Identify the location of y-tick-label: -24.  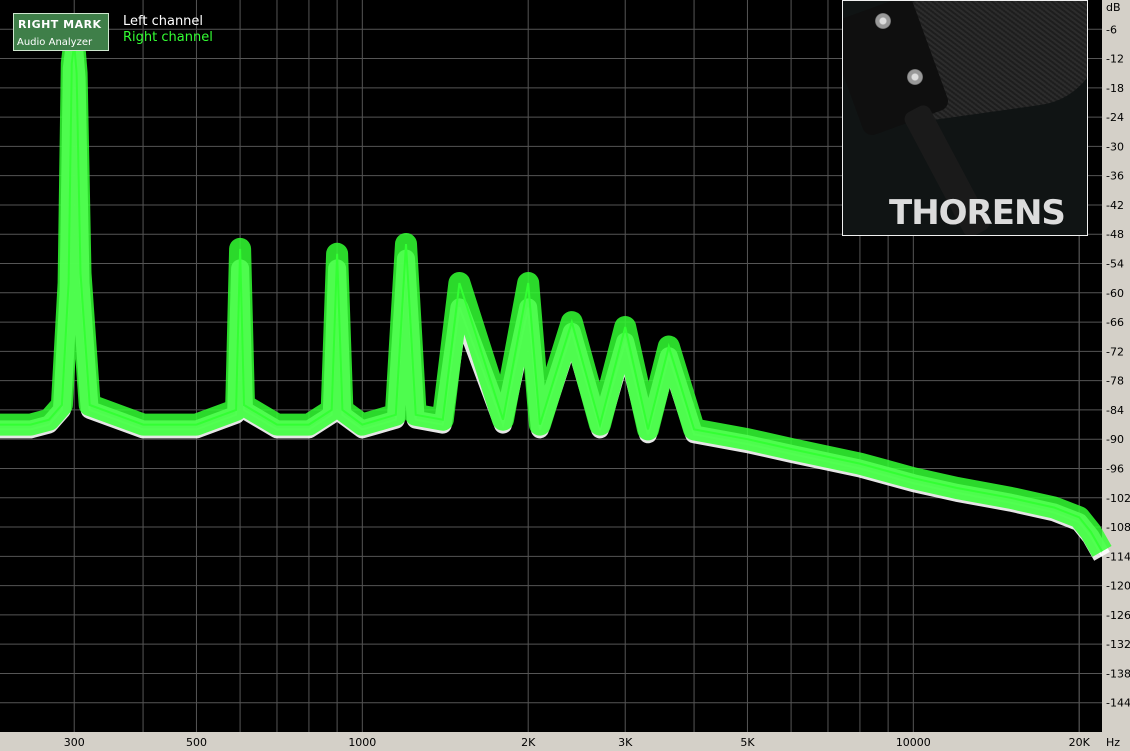
(1115, 117).